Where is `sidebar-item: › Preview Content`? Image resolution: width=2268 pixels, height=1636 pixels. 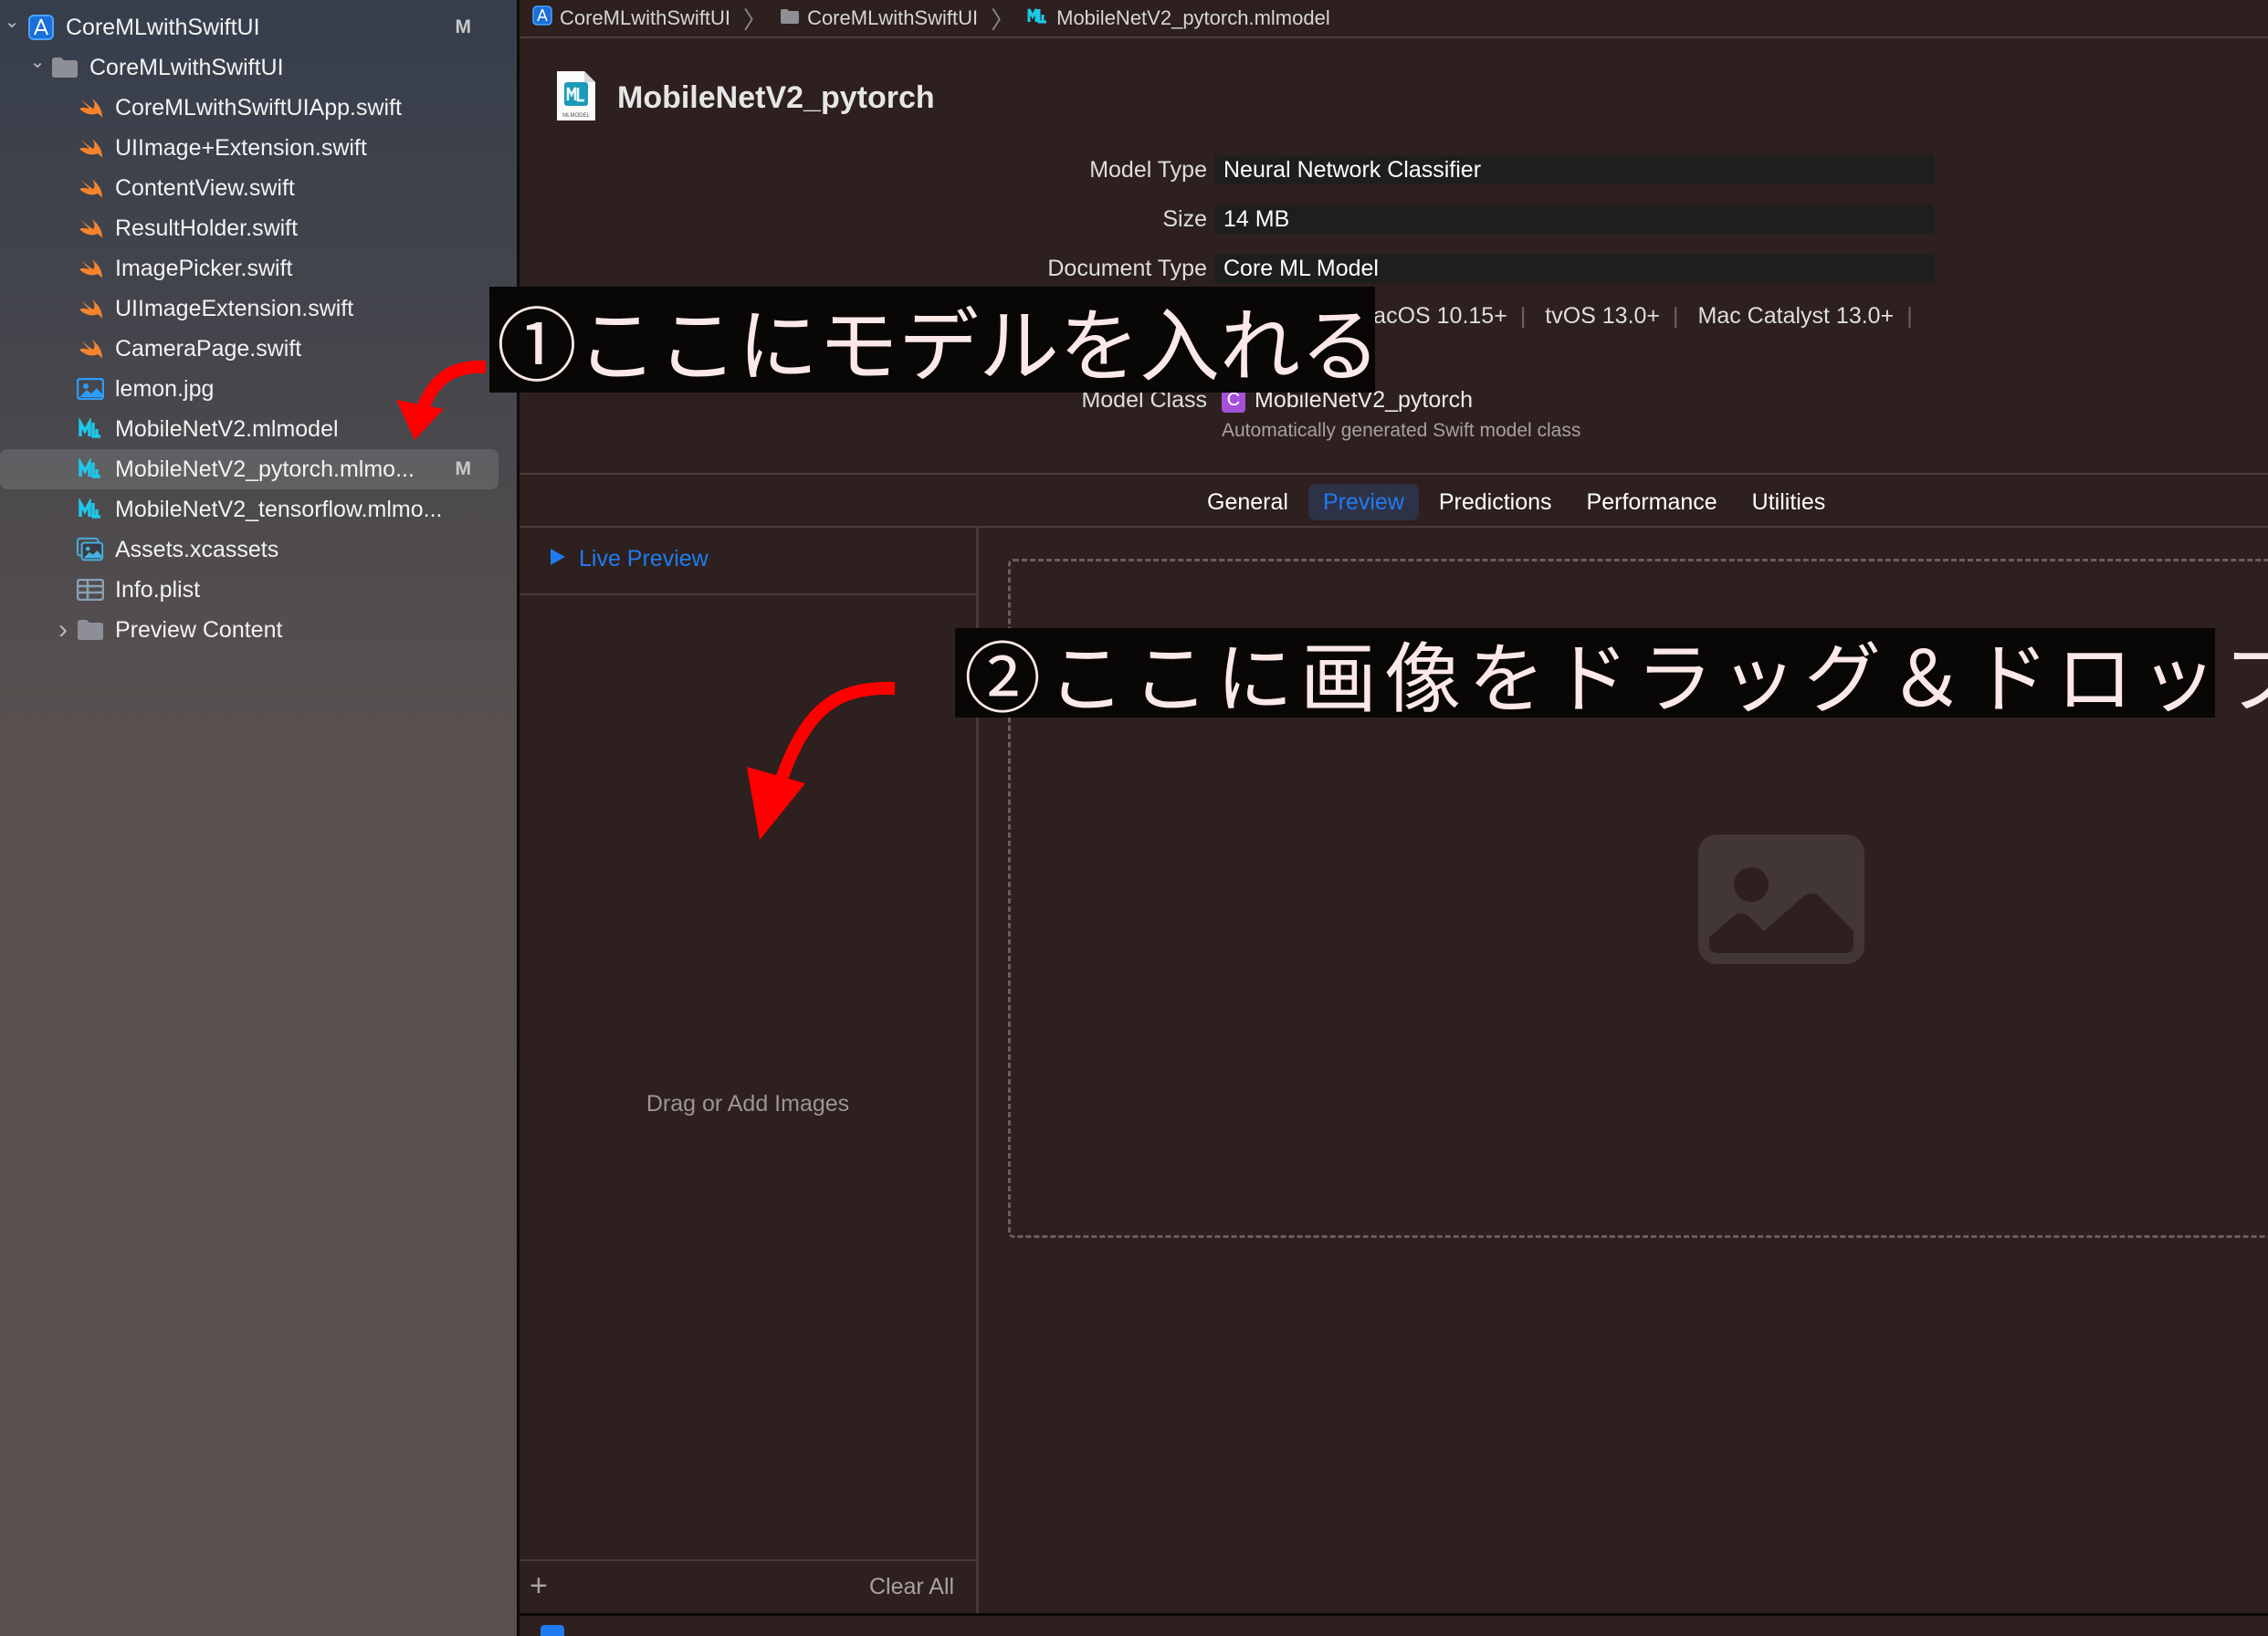
sidebar-item: › Preview Content is located at coordinates (258, 630).